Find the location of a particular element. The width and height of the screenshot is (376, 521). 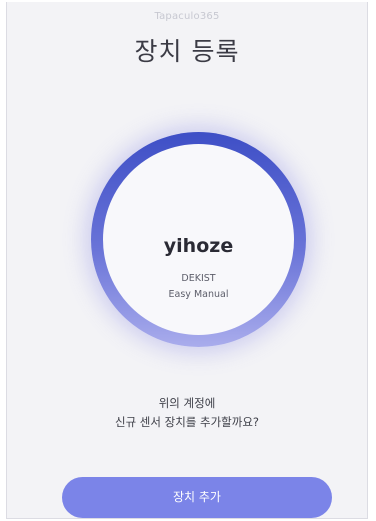

app-name: Tapaculo365 is located at coordinates (187, 16).